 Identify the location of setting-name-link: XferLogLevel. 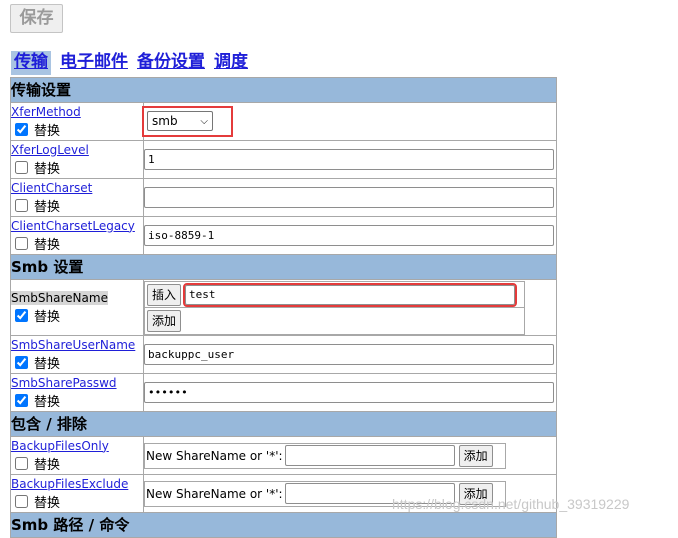
(77, 150).